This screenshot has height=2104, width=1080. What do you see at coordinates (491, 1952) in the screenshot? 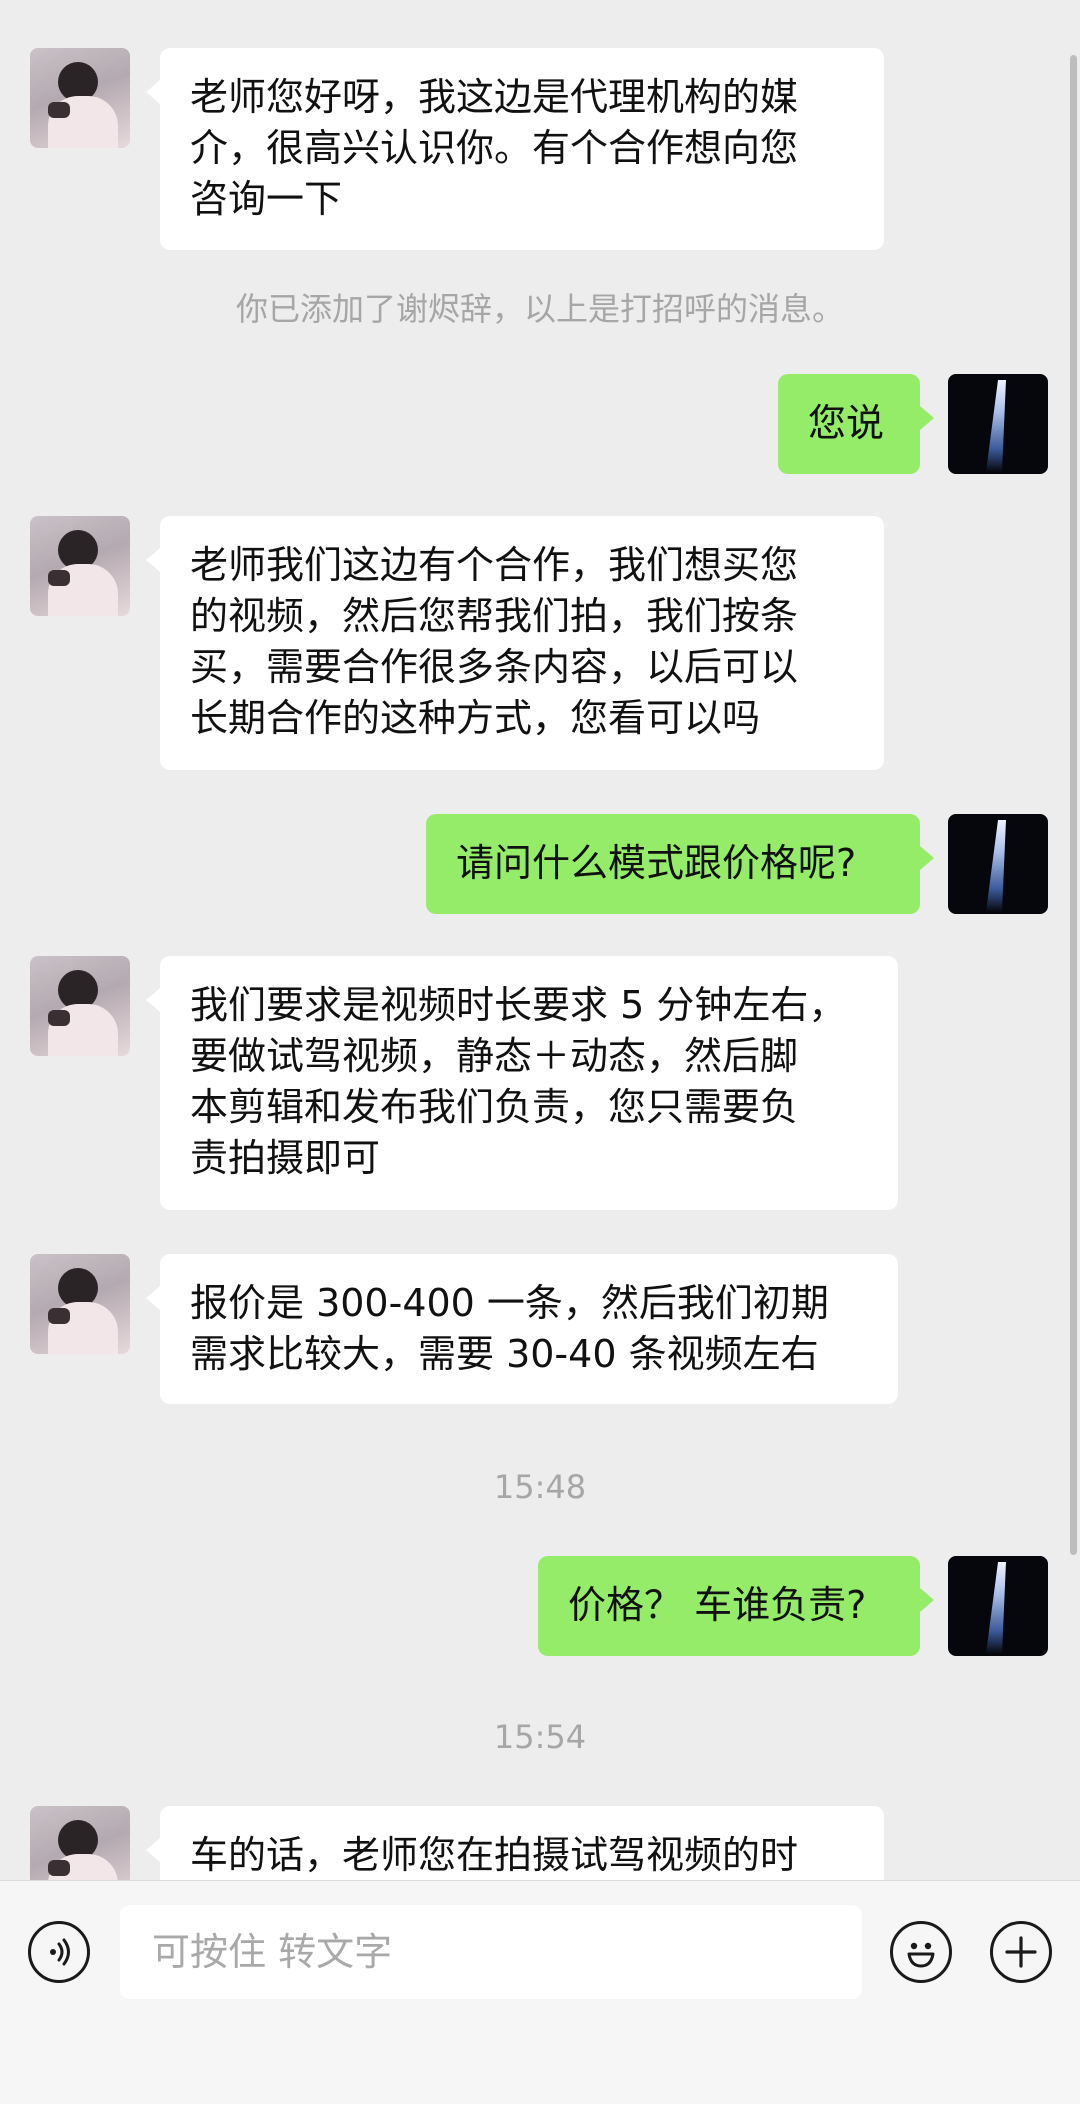
I see `message-input: 可按住 转文字` at bounding box center [491, 1952].